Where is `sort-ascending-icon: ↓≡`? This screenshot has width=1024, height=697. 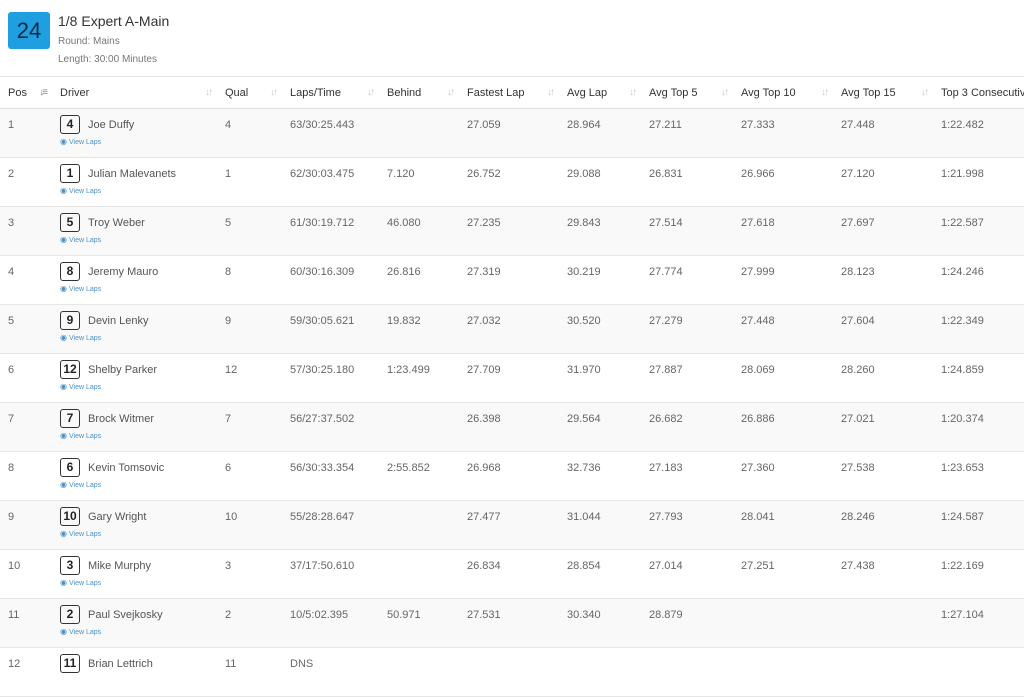 sort-ascending-icon: ↓≡ is located at coordinates (43, 92).